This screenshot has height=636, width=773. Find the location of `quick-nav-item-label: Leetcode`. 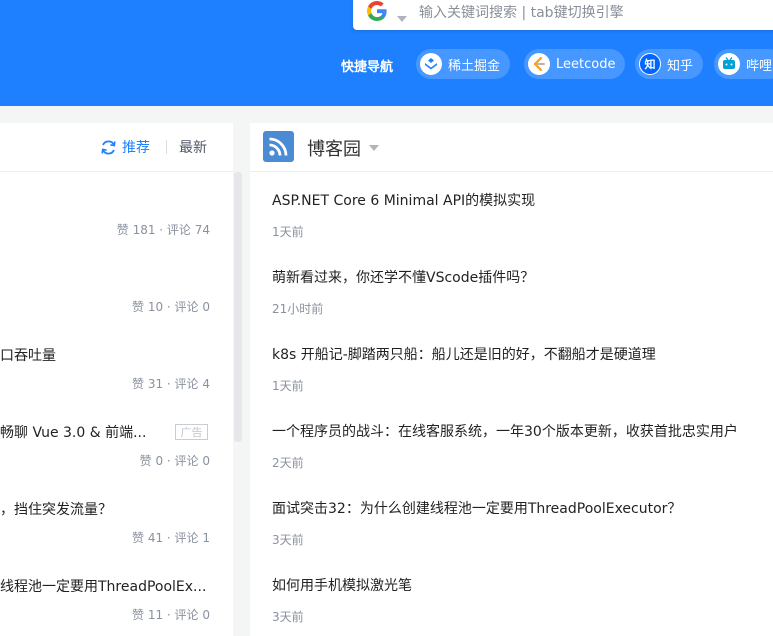

quick-nav-item-label: Leetcode is located at coordinates (586, 64).